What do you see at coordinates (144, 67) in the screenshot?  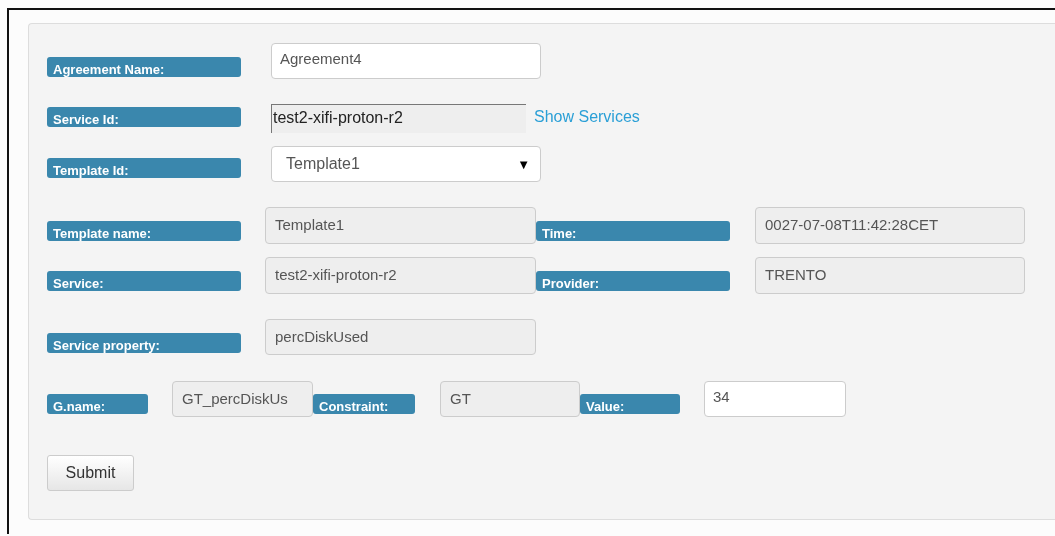 I see `field-label: Agreement Name:` at bounding box center [144, 67].